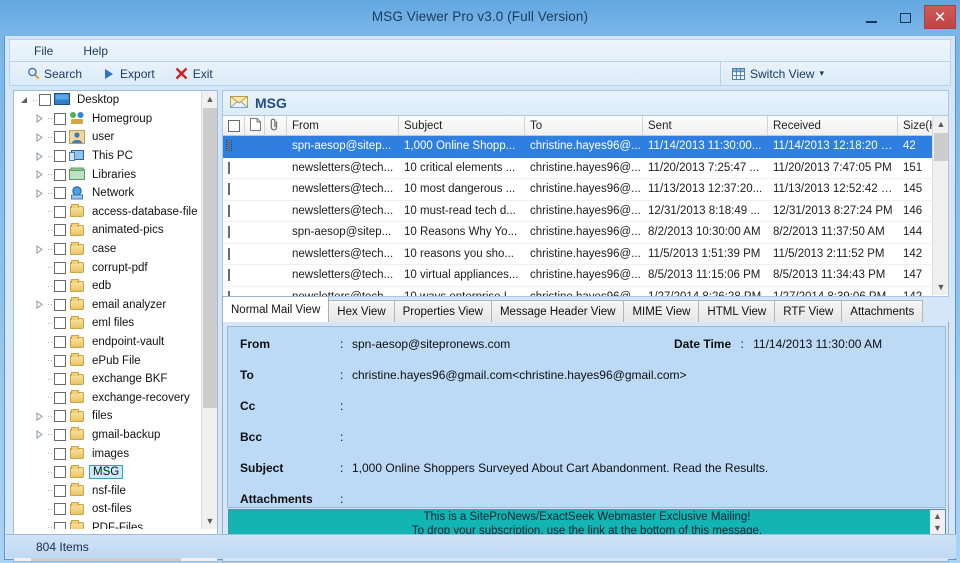 Image resolution: width=960 pixels, height=563 pixels. What do you see at coordinates (108, 305) in the screenshot?
I see `tree-item-email-analyzer: ·· email analyzer` at bounding box center [108, 305].